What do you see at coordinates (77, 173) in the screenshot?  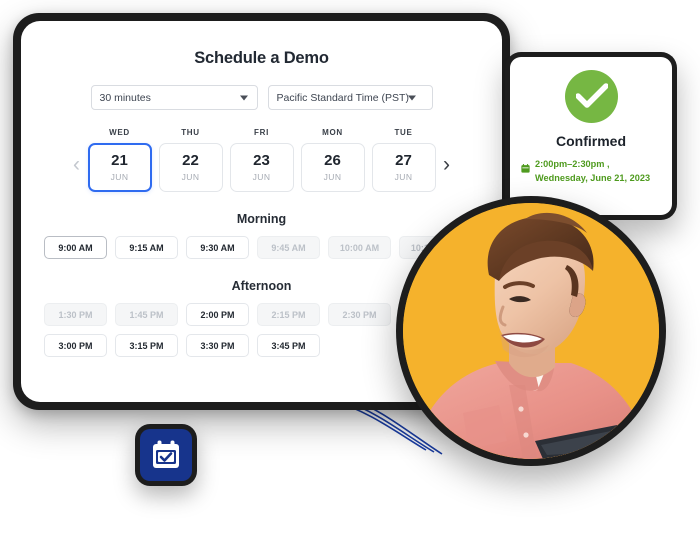 I see `prev-week-chevron-icon: ‹` at bounding box center [77, 173].